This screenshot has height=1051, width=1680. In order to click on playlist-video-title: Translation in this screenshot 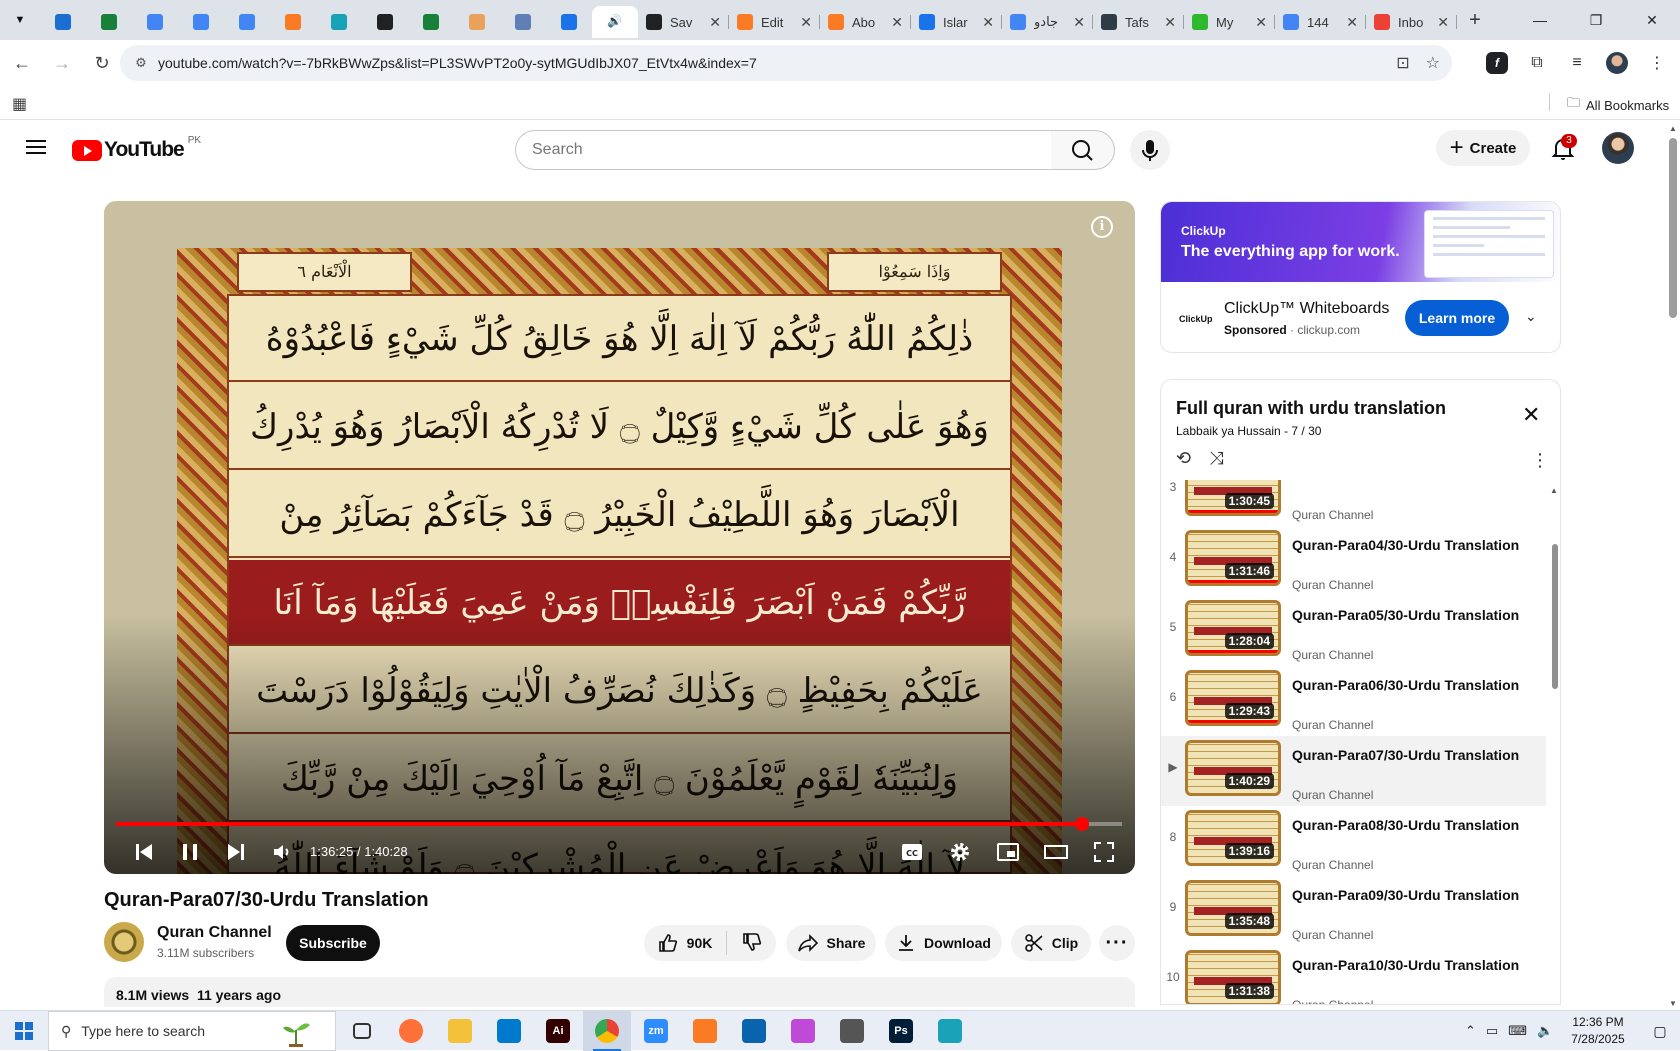, I will do `click(1412, 482)`.